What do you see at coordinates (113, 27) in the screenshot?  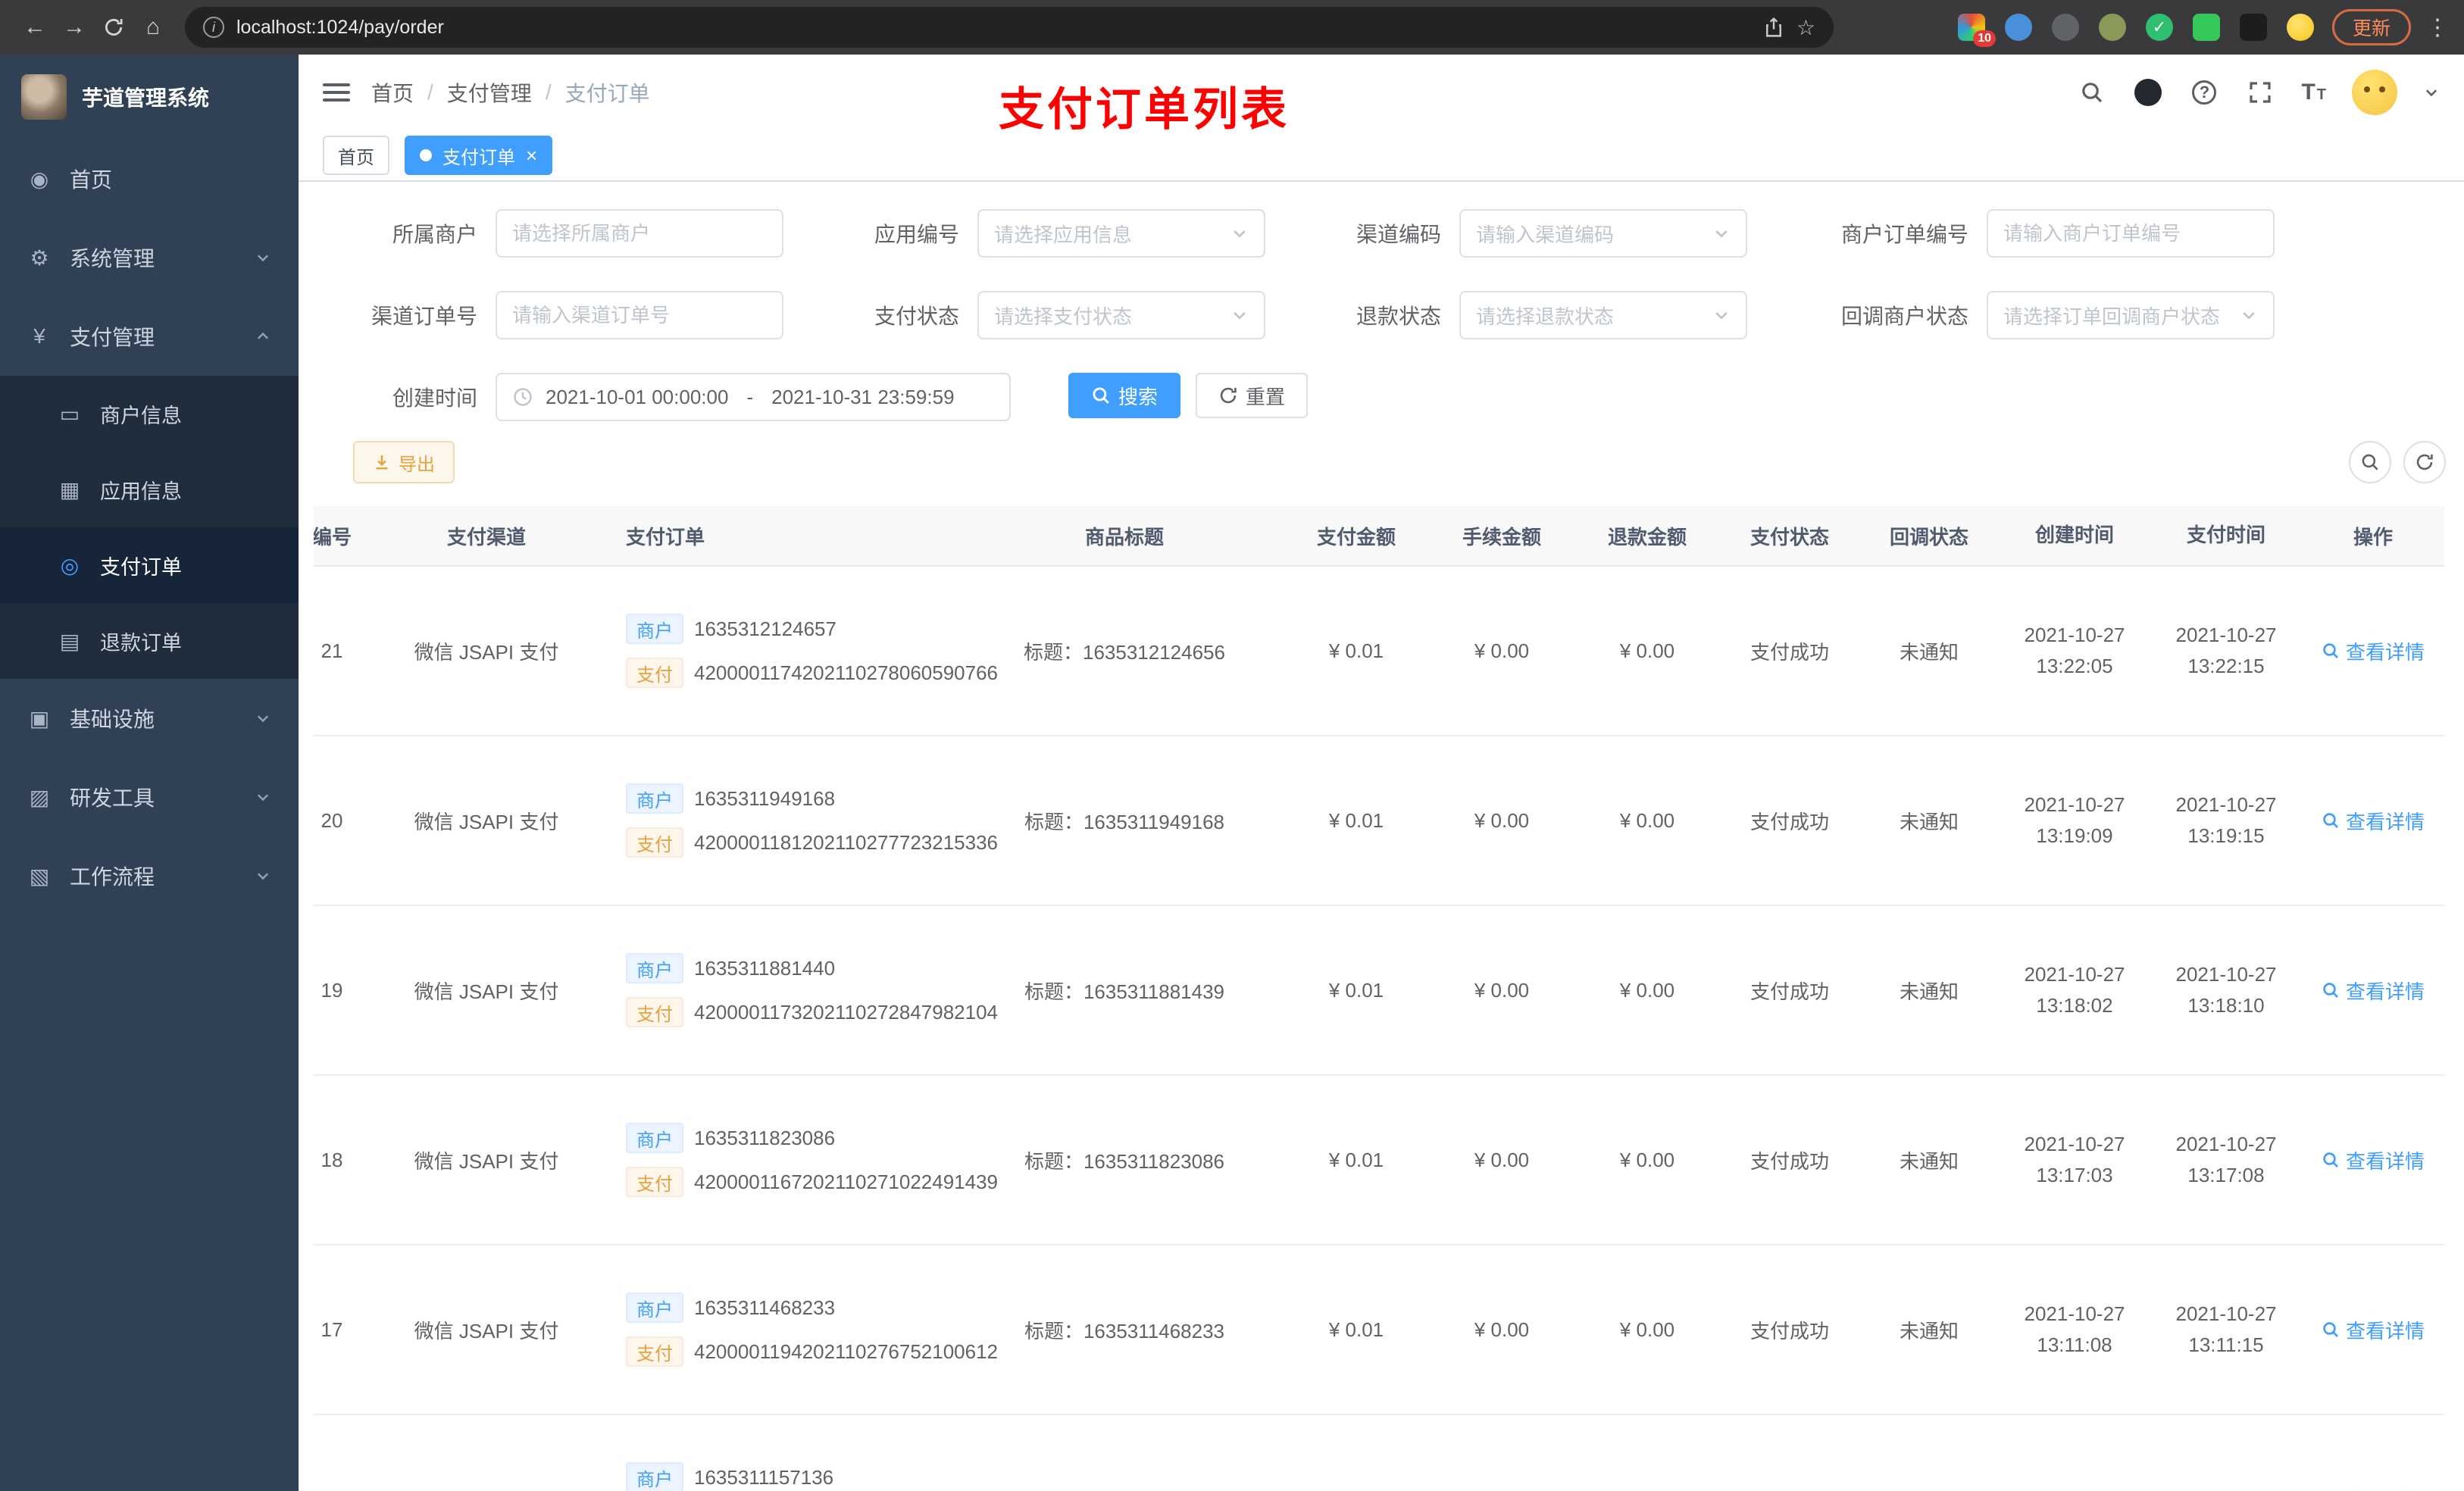 I see `reload-icon` at bounding box center [113, 27].